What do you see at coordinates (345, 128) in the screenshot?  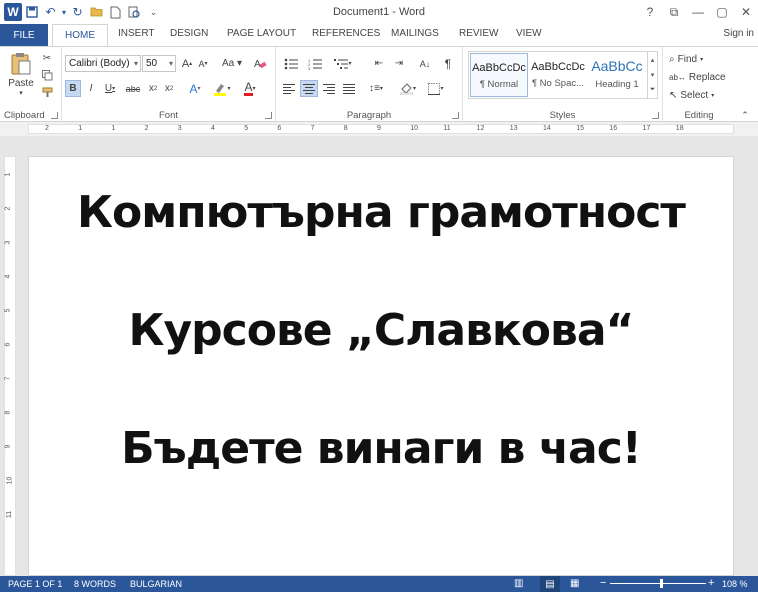 I see `ruler-number: 8` at bounding box center [345, 128].